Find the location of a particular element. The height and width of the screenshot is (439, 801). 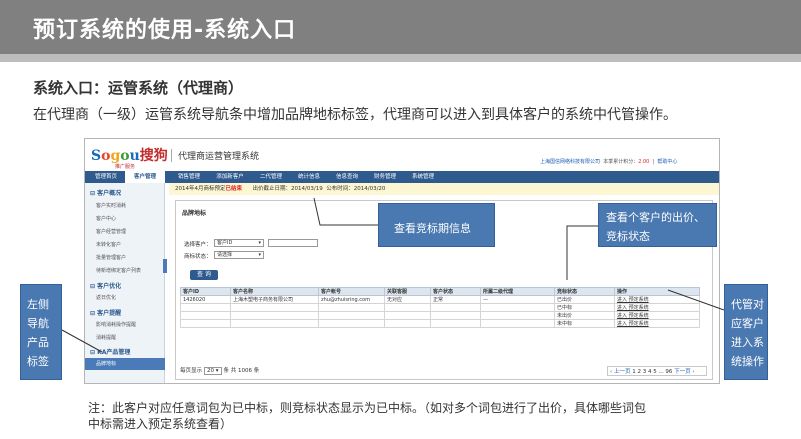

connector-bid is located at coordinates (582, 252).